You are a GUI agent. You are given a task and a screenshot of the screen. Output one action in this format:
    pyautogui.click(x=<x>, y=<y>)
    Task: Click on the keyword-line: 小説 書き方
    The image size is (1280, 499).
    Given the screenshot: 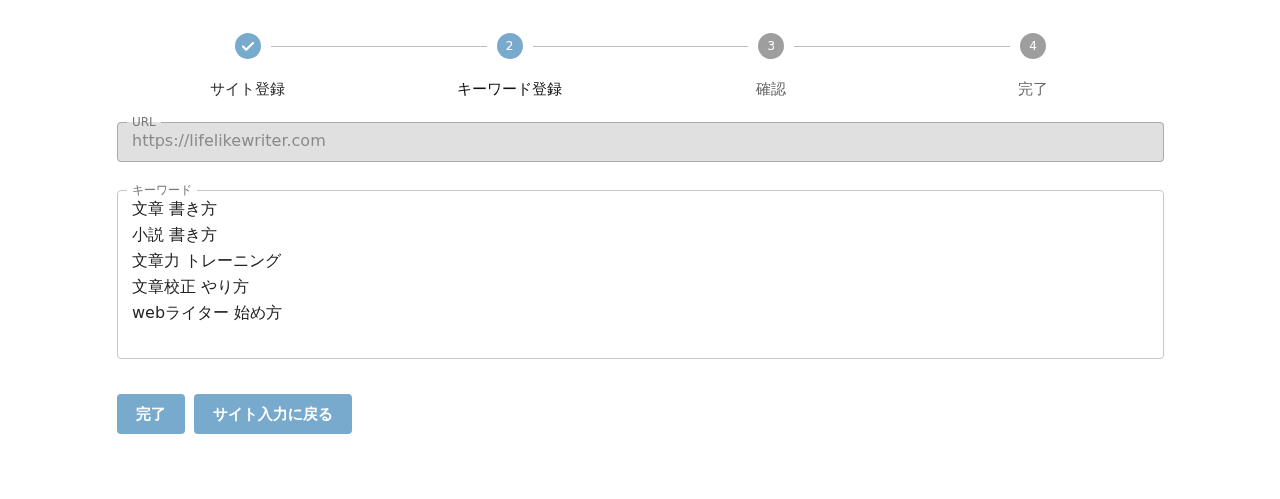 What is the action you would take?
    pyautogui.click(x=175, y=235)
    